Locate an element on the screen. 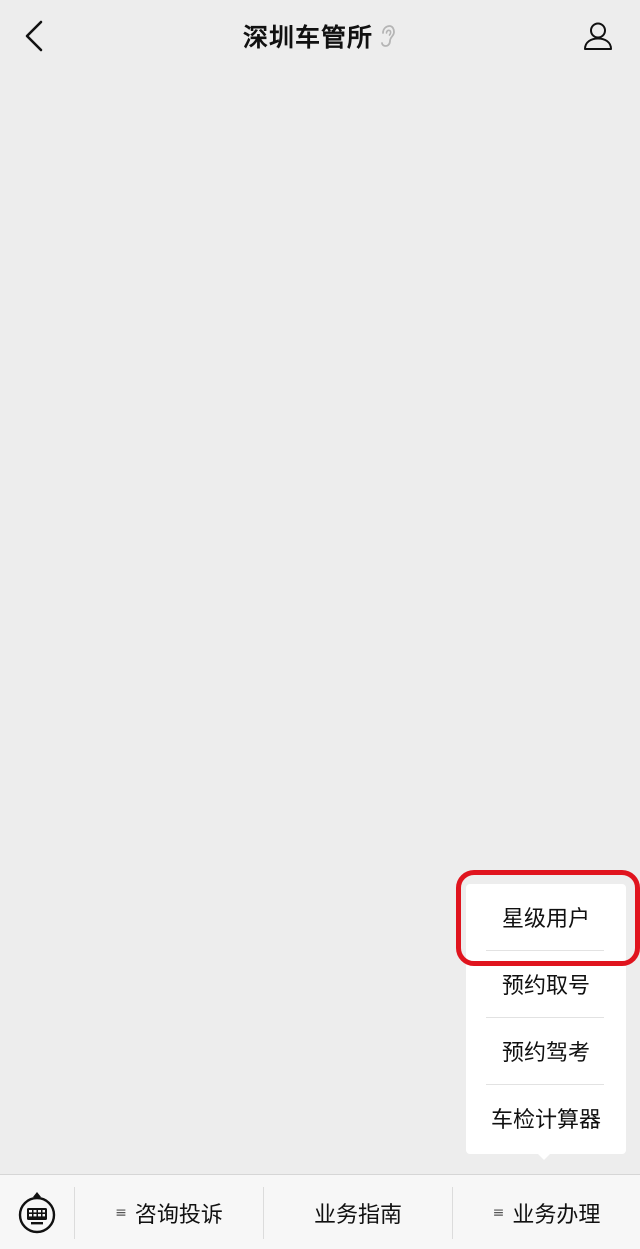 The width and height of the screenshot is (640, 1249). bottom-menu-bar: ≡ 咨询投诉 业务指南 ≡ 业务办理 is located at coordinates (320, 1211).